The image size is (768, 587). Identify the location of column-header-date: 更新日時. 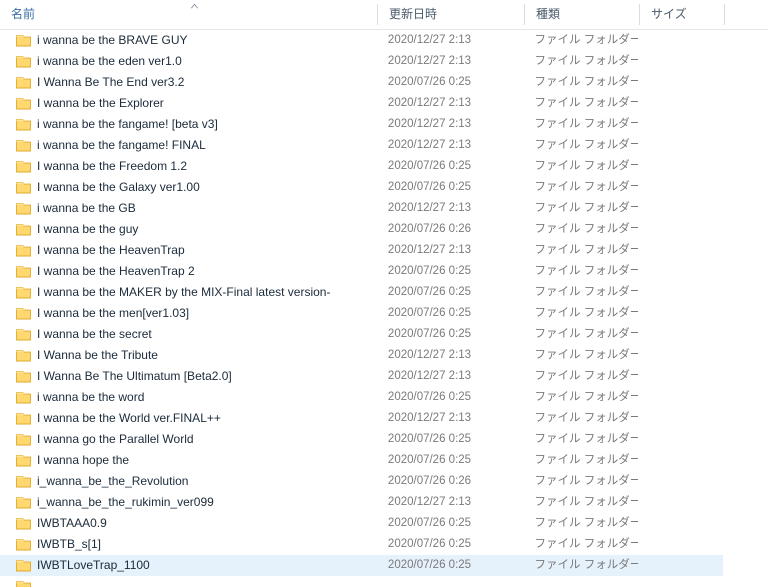
(451, 14).